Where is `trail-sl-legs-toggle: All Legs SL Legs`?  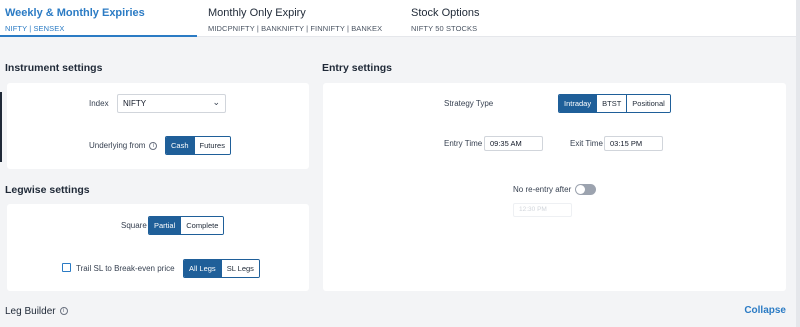
trail-sl-legs-toggle: All Legs SL Legs is located at coordinates (221, 268).